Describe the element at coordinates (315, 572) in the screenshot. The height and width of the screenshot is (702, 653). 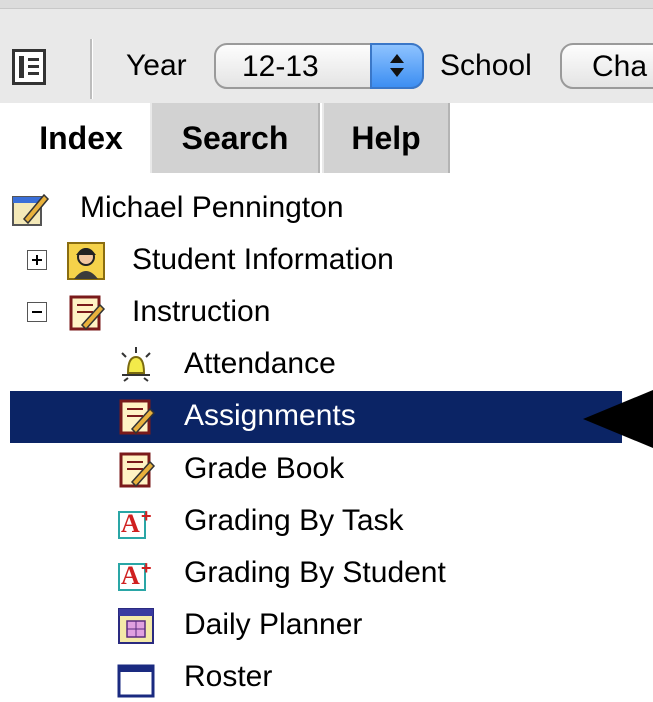
I see `tree-item-label: Grading By Student` at that location.